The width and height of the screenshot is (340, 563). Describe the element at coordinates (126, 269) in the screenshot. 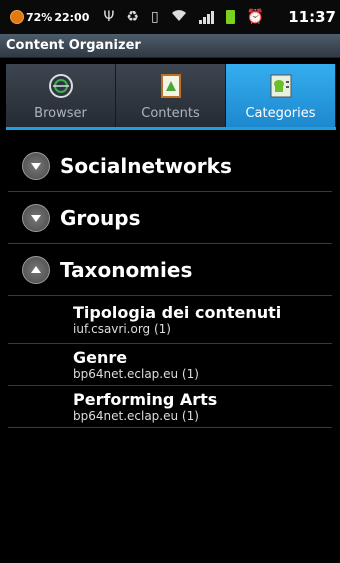

I see `group-title: Taxonomies` at that location.